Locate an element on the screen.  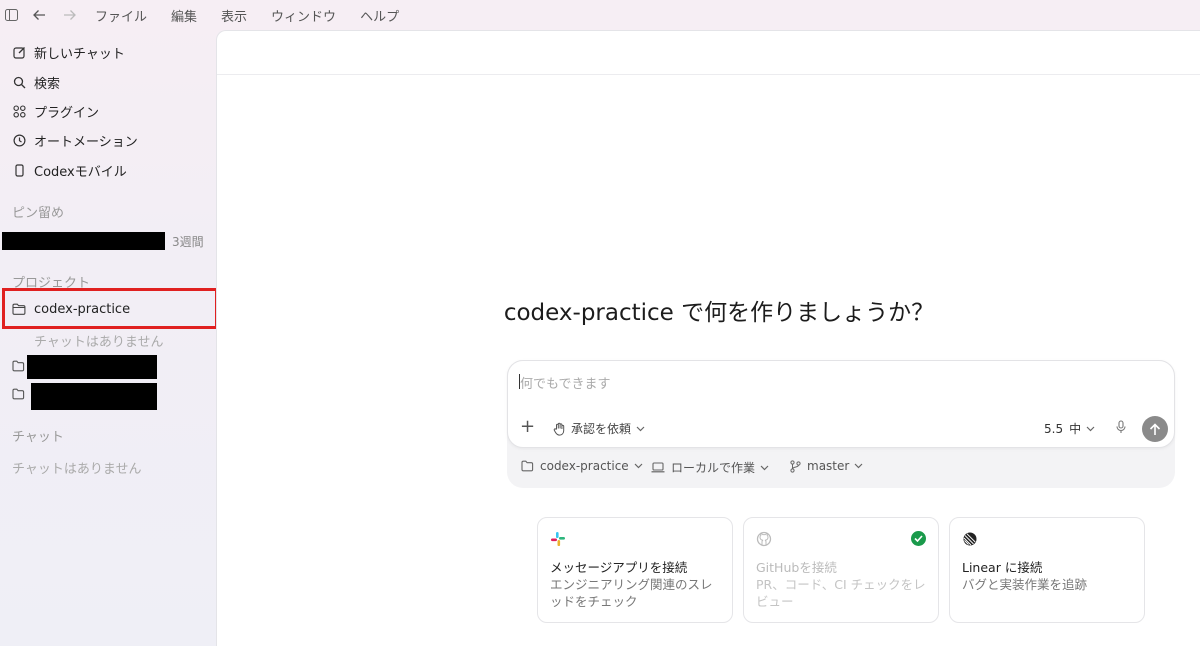
card-title: Linear に接続 is located at coordinates (1002, 567).